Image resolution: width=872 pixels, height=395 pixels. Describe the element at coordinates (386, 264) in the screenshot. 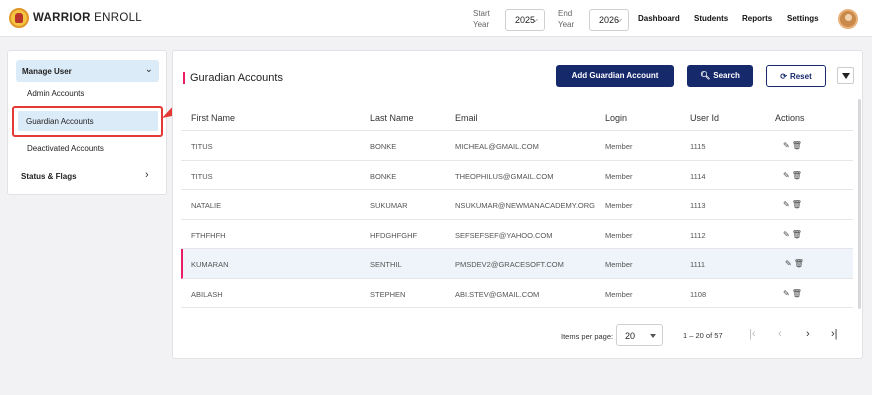

I see `cell-last-name: SENTHIL` at that location.